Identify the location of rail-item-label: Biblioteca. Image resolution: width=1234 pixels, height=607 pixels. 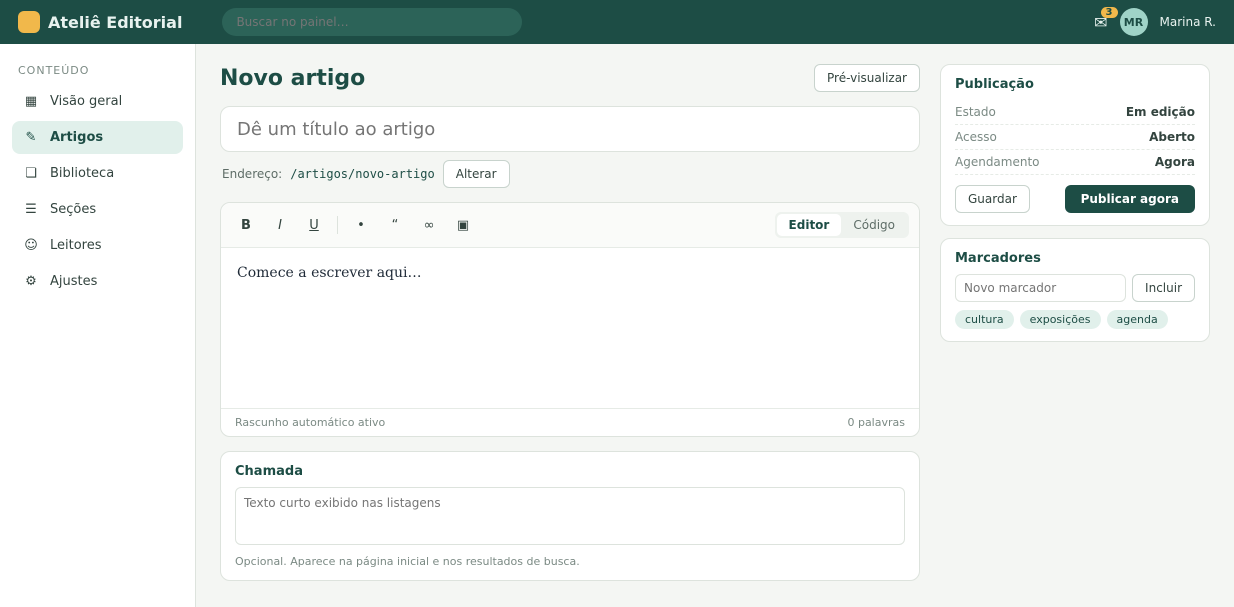
(82, 173).